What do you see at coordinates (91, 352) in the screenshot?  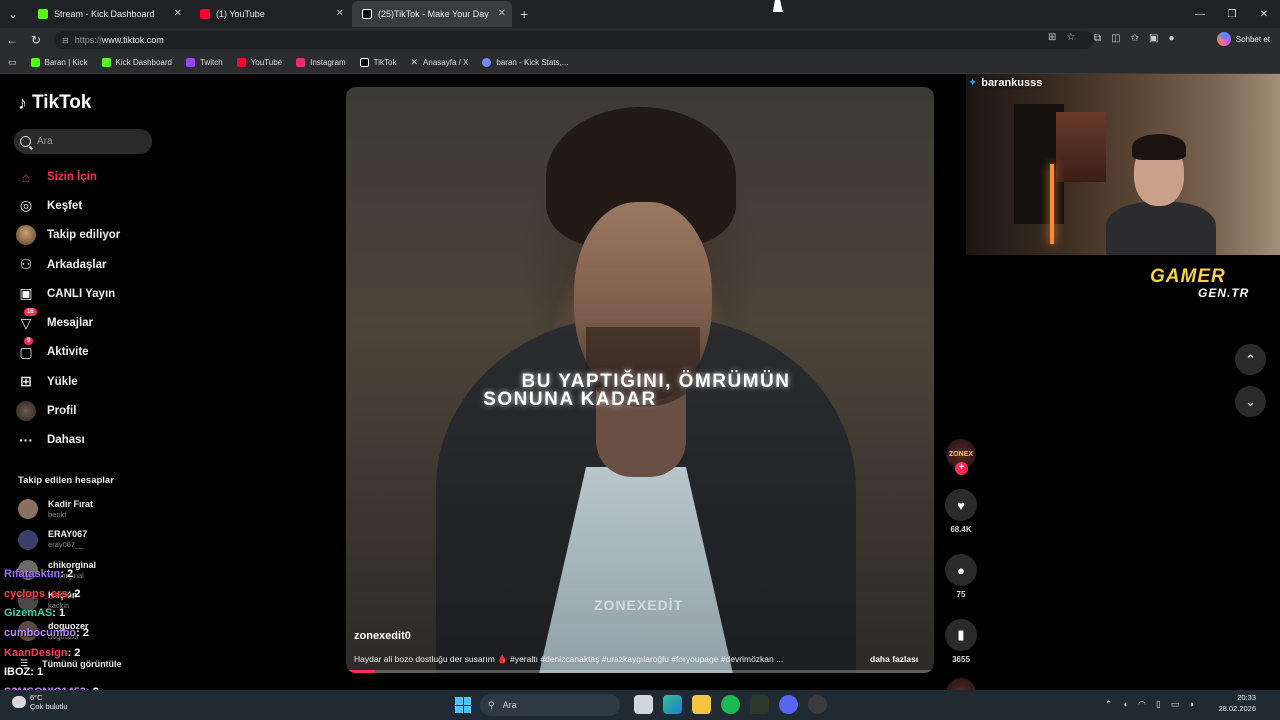 I see `sidebar-item-activity: ▢ 9 Aktivite` at bounding box center [91, 352].